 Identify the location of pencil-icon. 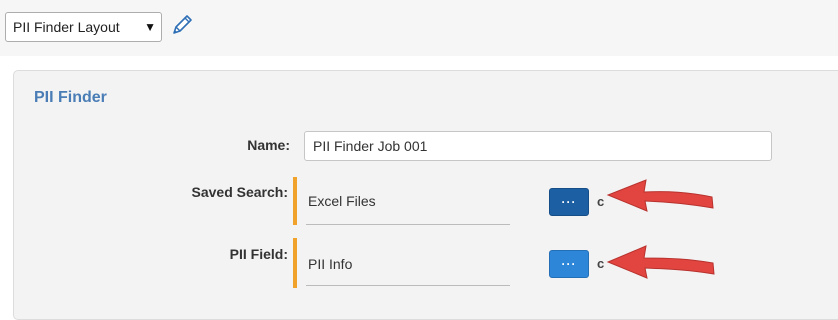
(181, 25).